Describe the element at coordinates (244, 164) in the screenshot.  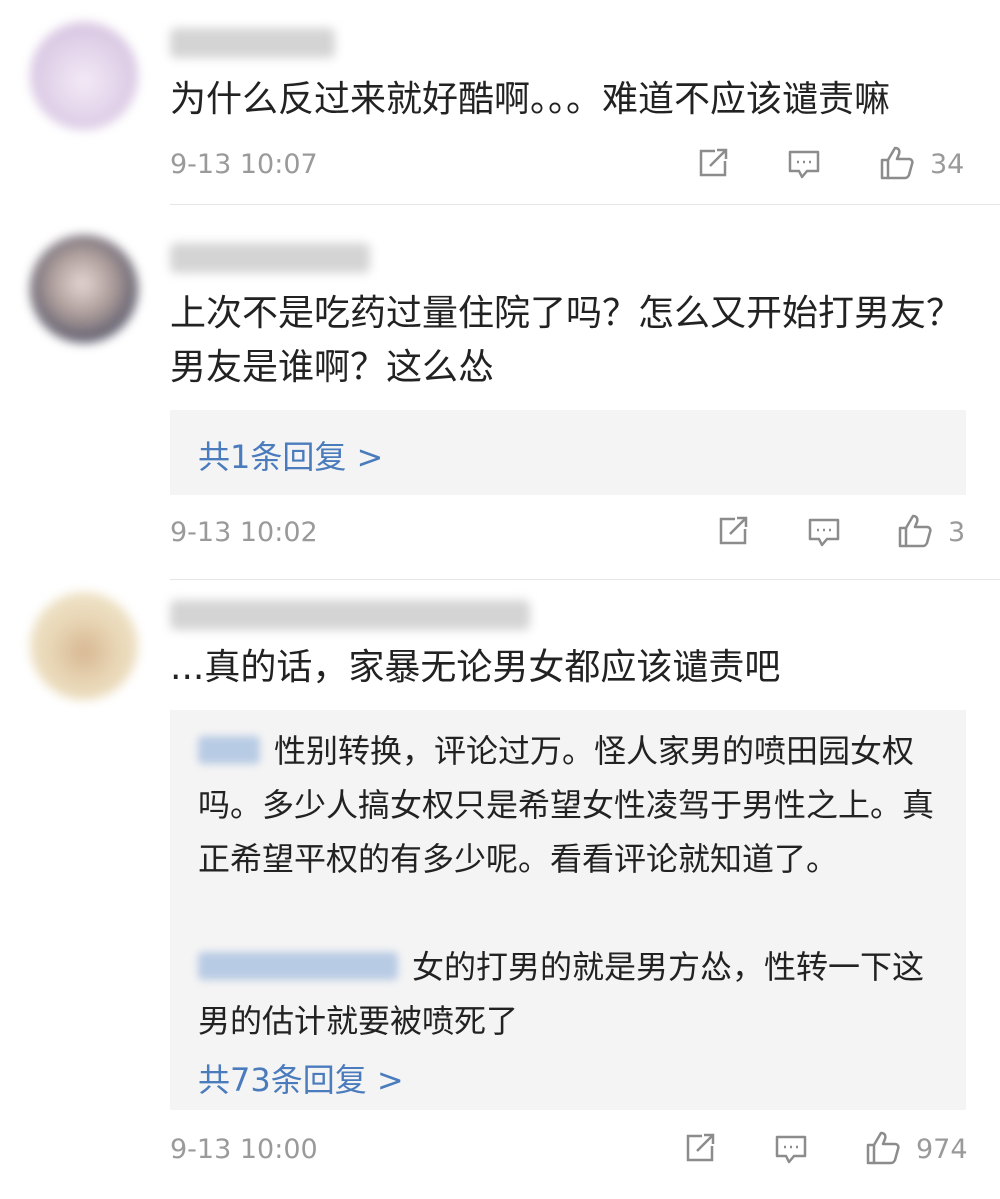
I see `timestamp: 9-13 10:07` at that location.